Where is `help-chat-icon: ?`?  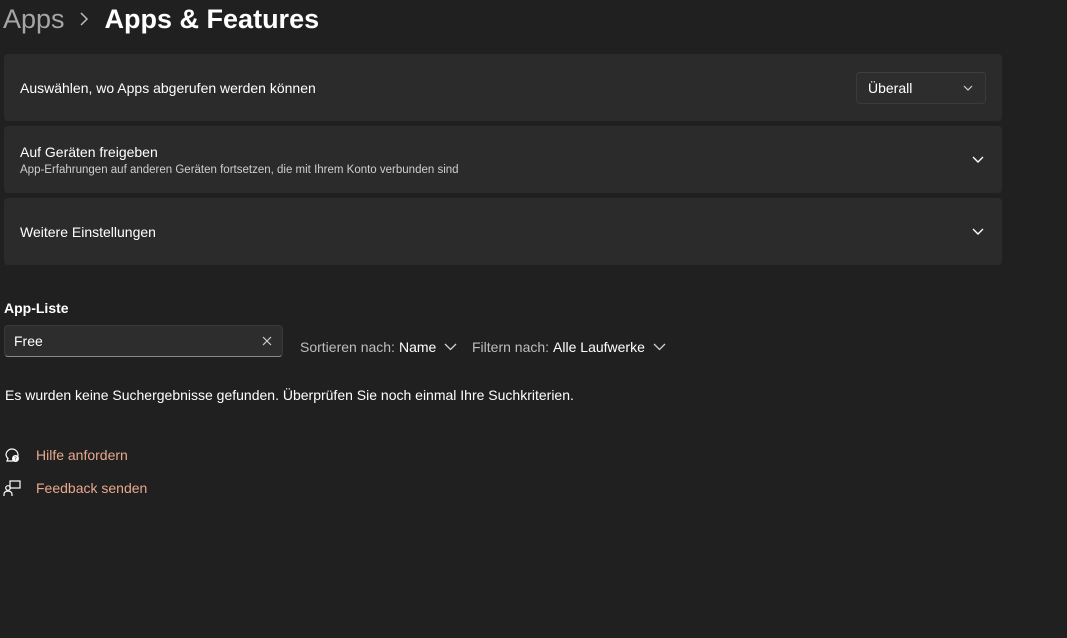 help-chat-icon: ? is located at coordinates (12, 455).